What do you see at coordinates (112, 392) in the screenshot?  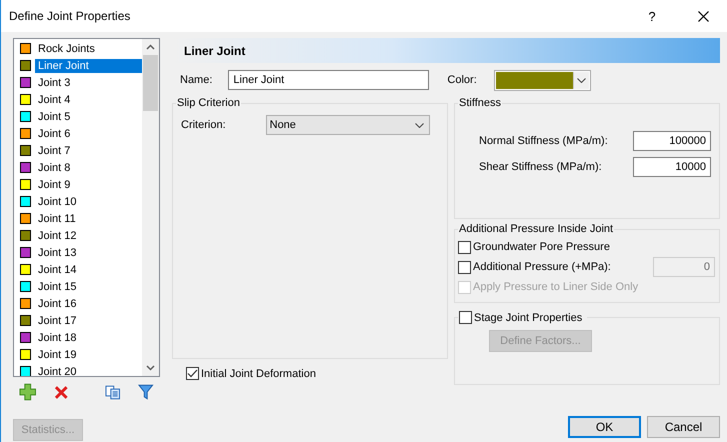 I see `copy-icon` at bounding box center [112, 392].